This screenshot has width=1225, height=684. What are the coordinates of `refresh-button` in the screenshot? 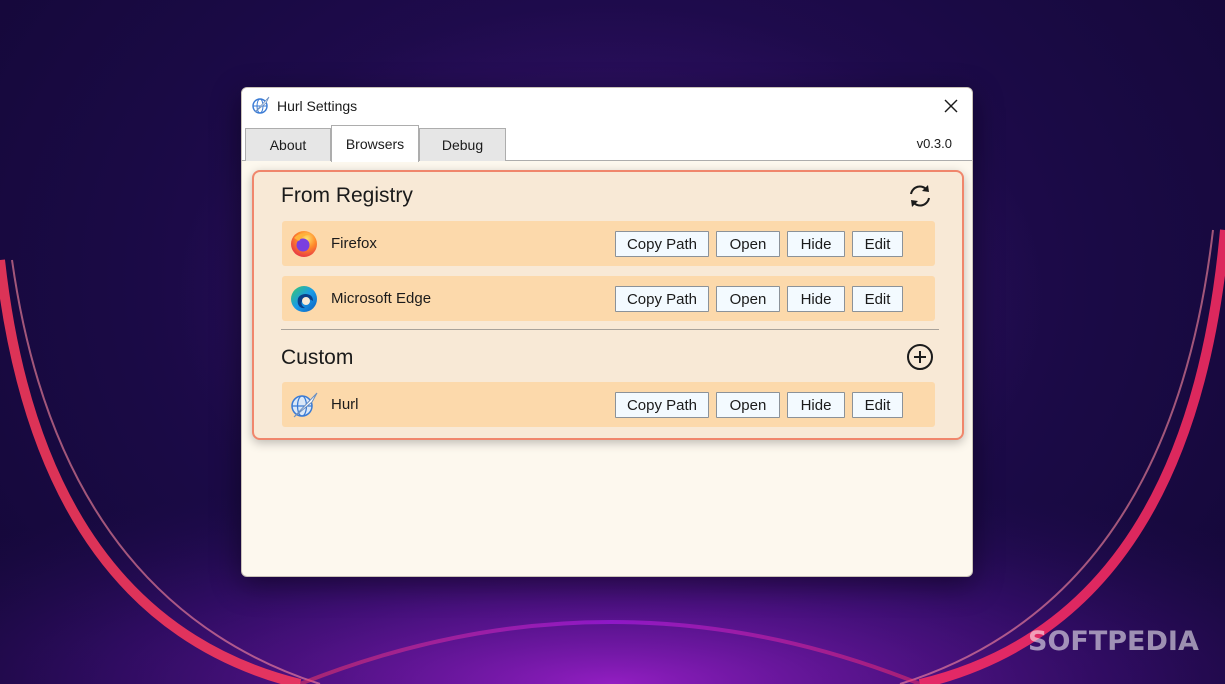 It's located at (920, 196).